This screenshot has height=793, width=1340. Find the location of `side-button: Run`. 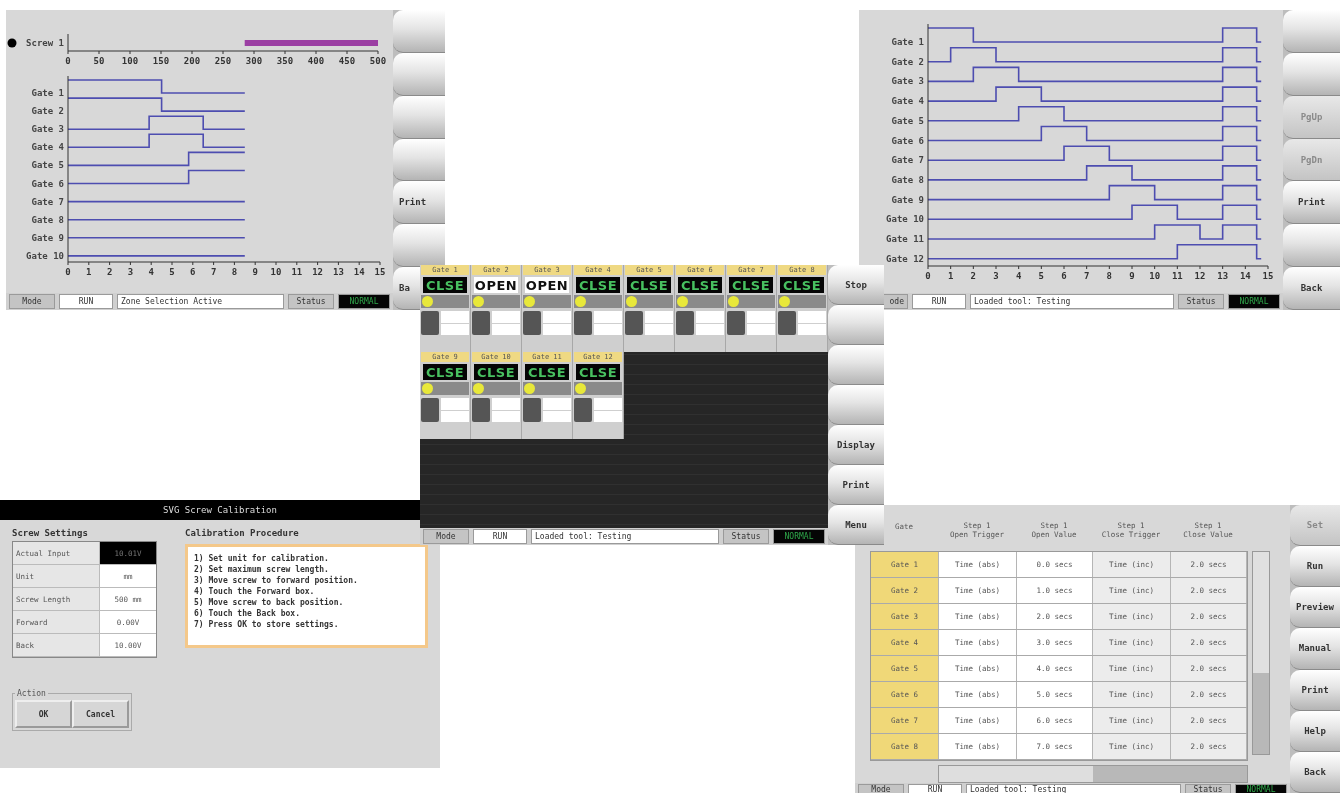

side-button: Run is located at coordinates (1315, 567).